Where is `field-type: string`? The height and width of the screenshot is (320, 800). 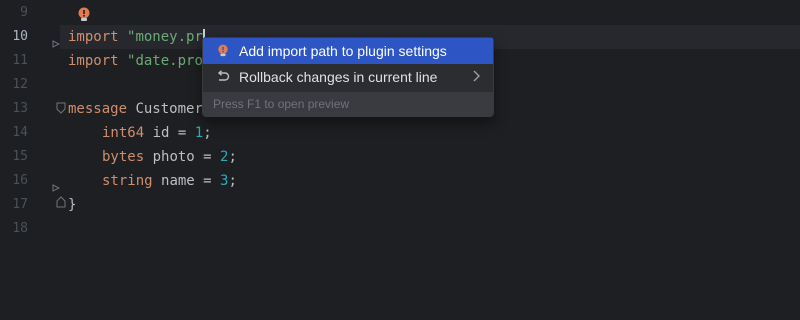
field-type: string is located at coordinates (127, 181).